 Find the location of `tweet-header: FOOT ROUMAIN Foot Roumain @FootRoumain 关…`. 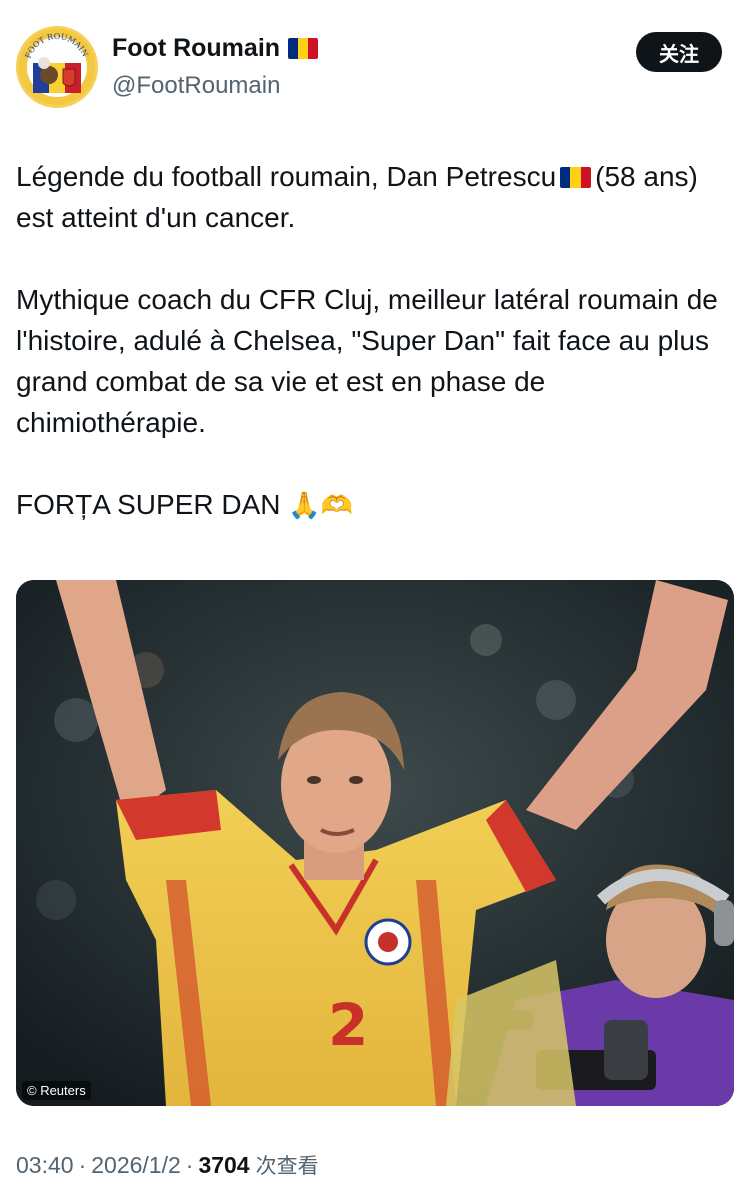

tweet-header: FOOT ROUMAIN Foot Roumain @FootRoumain 关… is located at coordinates (369, 68).